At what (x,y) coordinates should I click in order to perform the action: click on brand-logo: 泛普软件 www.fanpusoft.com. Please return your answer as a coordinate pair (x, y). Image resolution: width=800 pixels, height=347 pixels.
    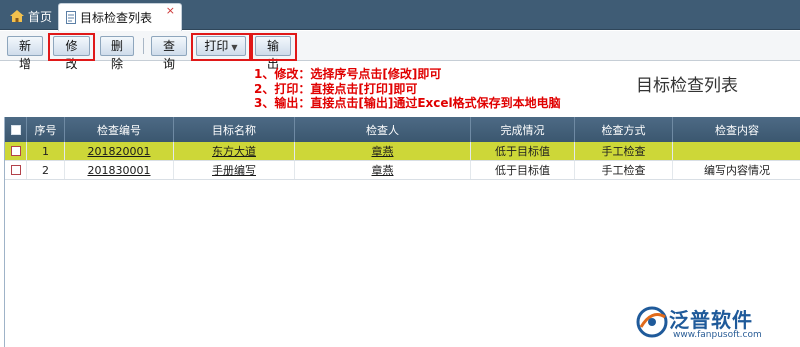
    Looking at the image, I should click on (715, 324).